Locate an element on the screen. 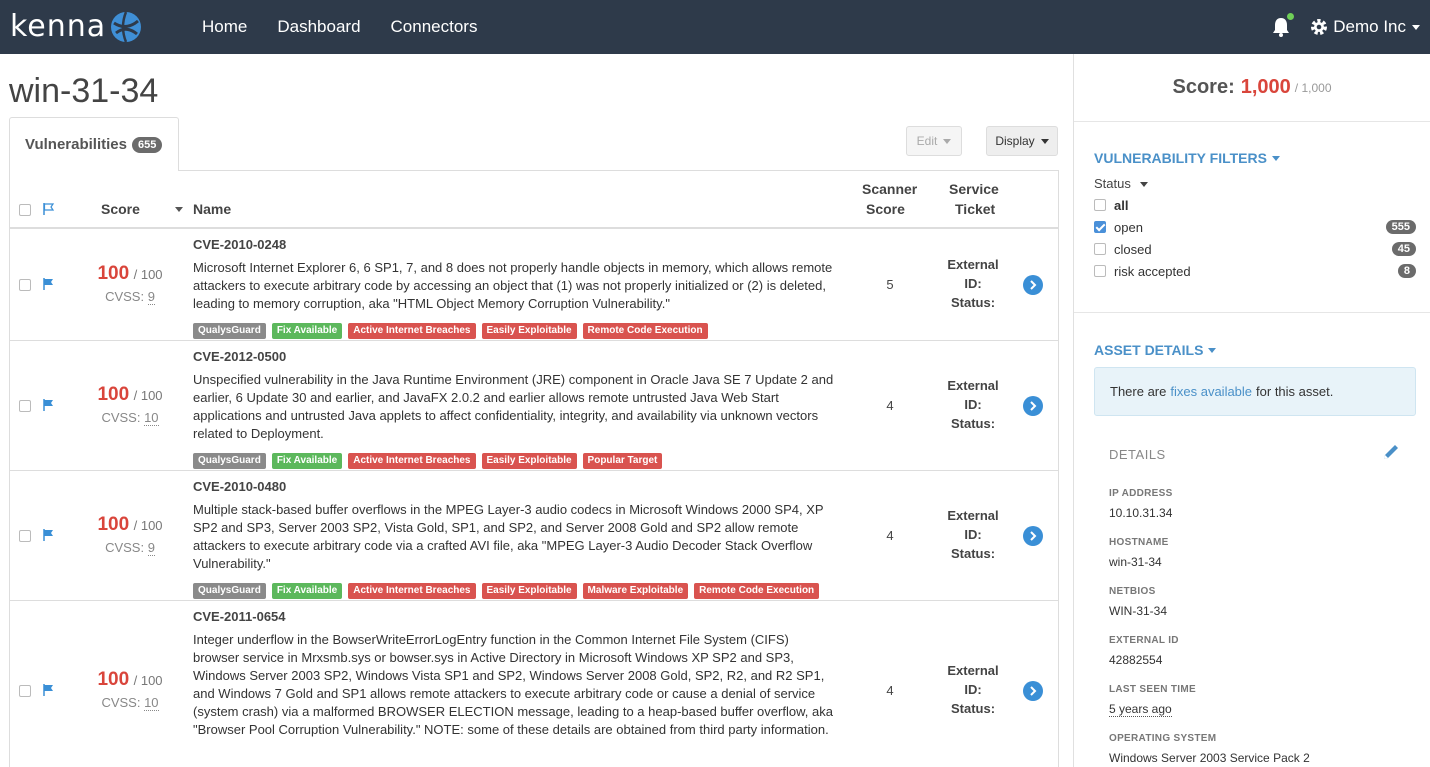  account-menu: Demo Inc is located at coordinates (1364, 27).